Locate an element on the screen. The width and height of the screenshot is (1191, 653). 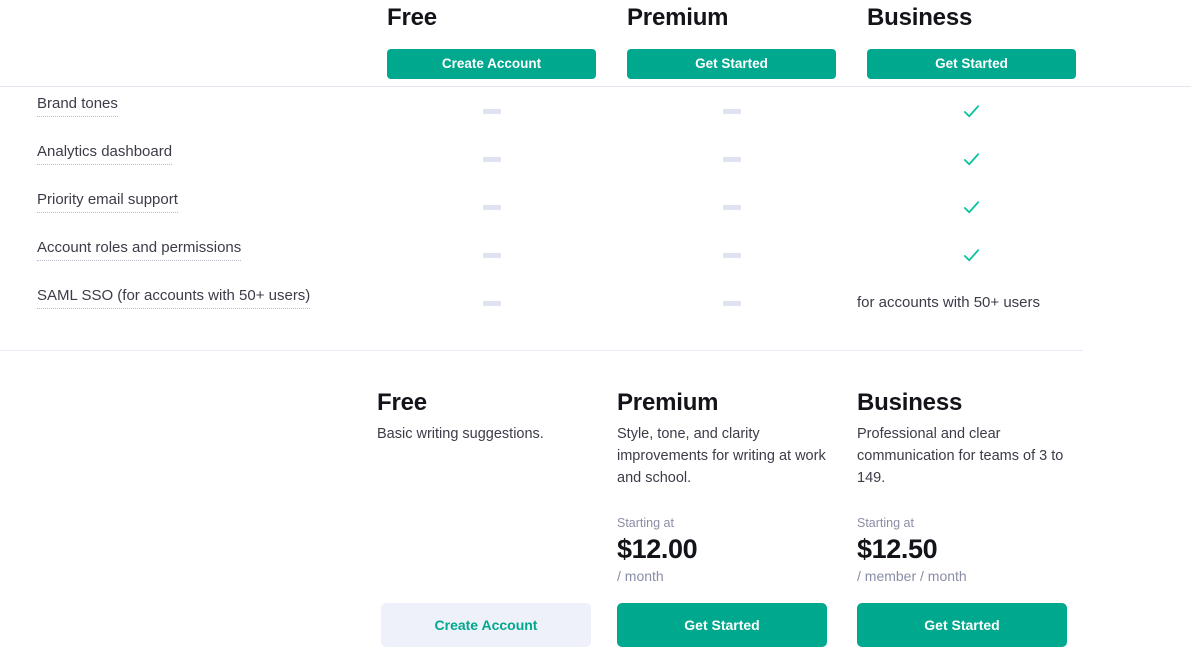
header-cta-free: Create Account is located at coordinates (491, 64).